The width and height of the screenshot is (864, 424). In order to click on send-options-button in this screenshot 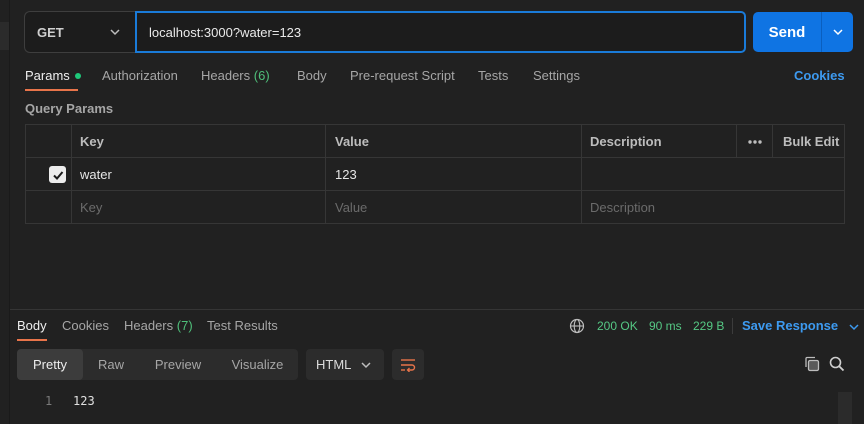, I will do `click(837, 32)`.